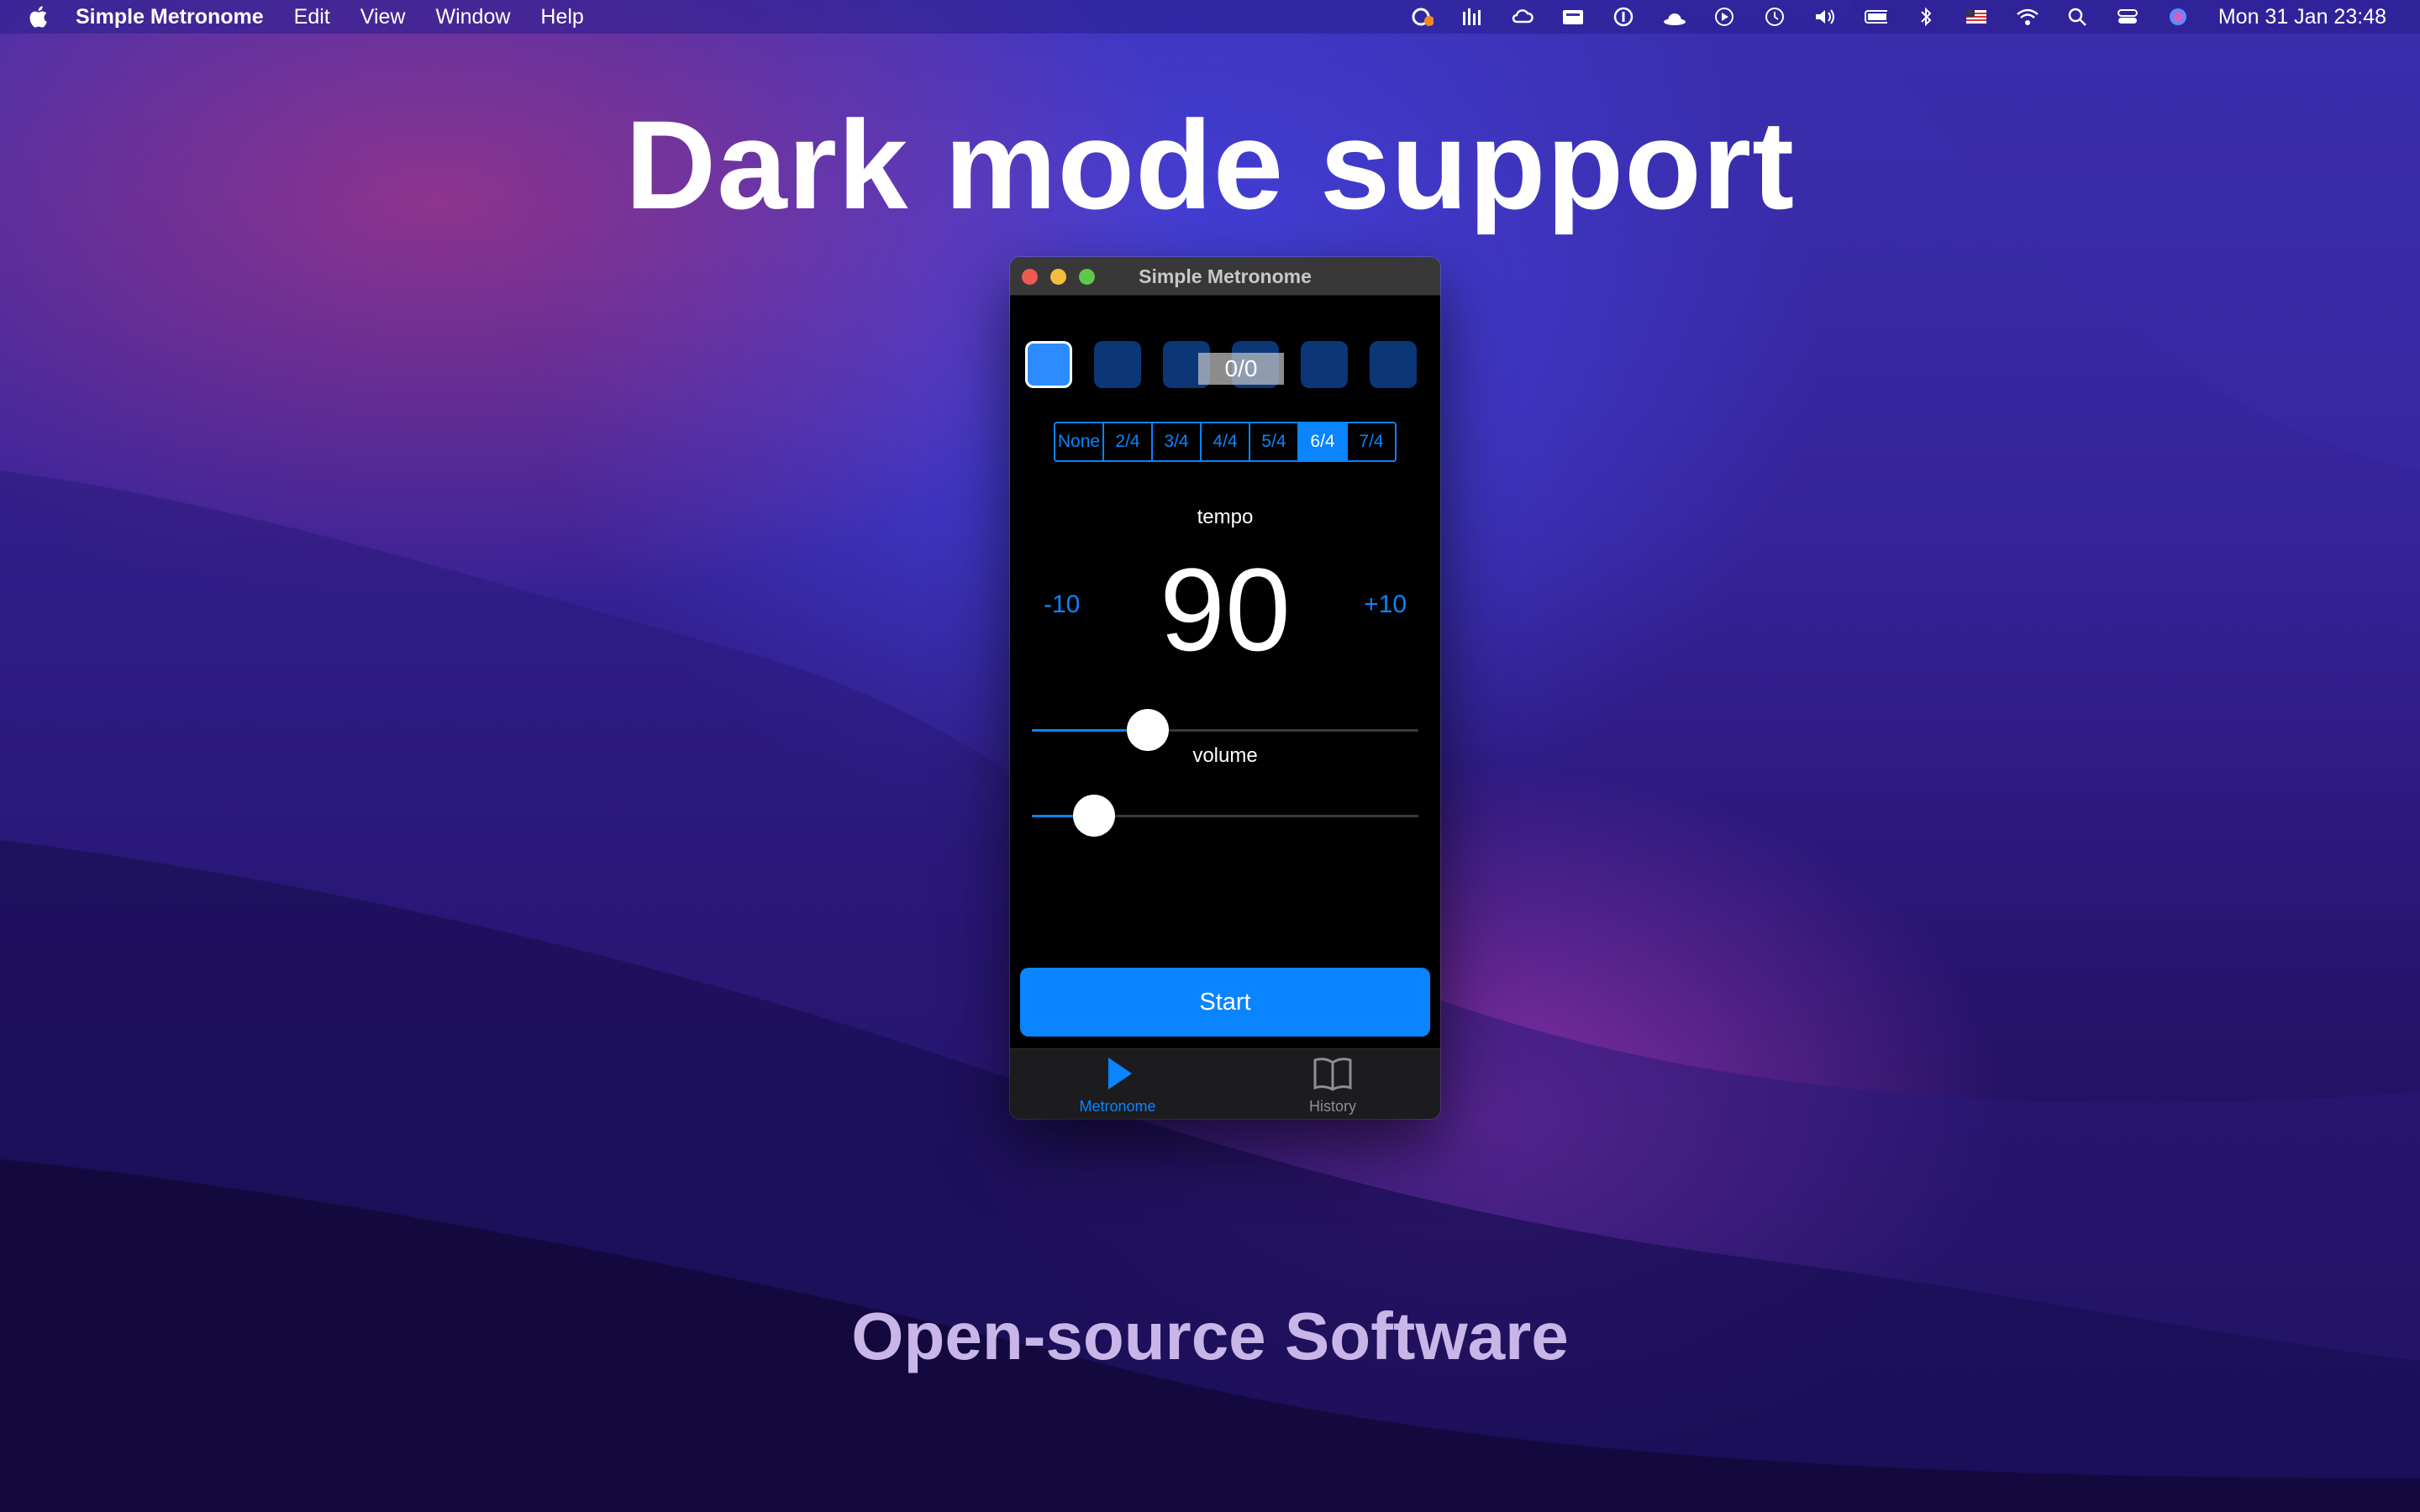  What do you see at coordinates (1372, 441) in the screenshot?
I see `time-signature-7-4: 7/4` at bounding box center [1372, 441].